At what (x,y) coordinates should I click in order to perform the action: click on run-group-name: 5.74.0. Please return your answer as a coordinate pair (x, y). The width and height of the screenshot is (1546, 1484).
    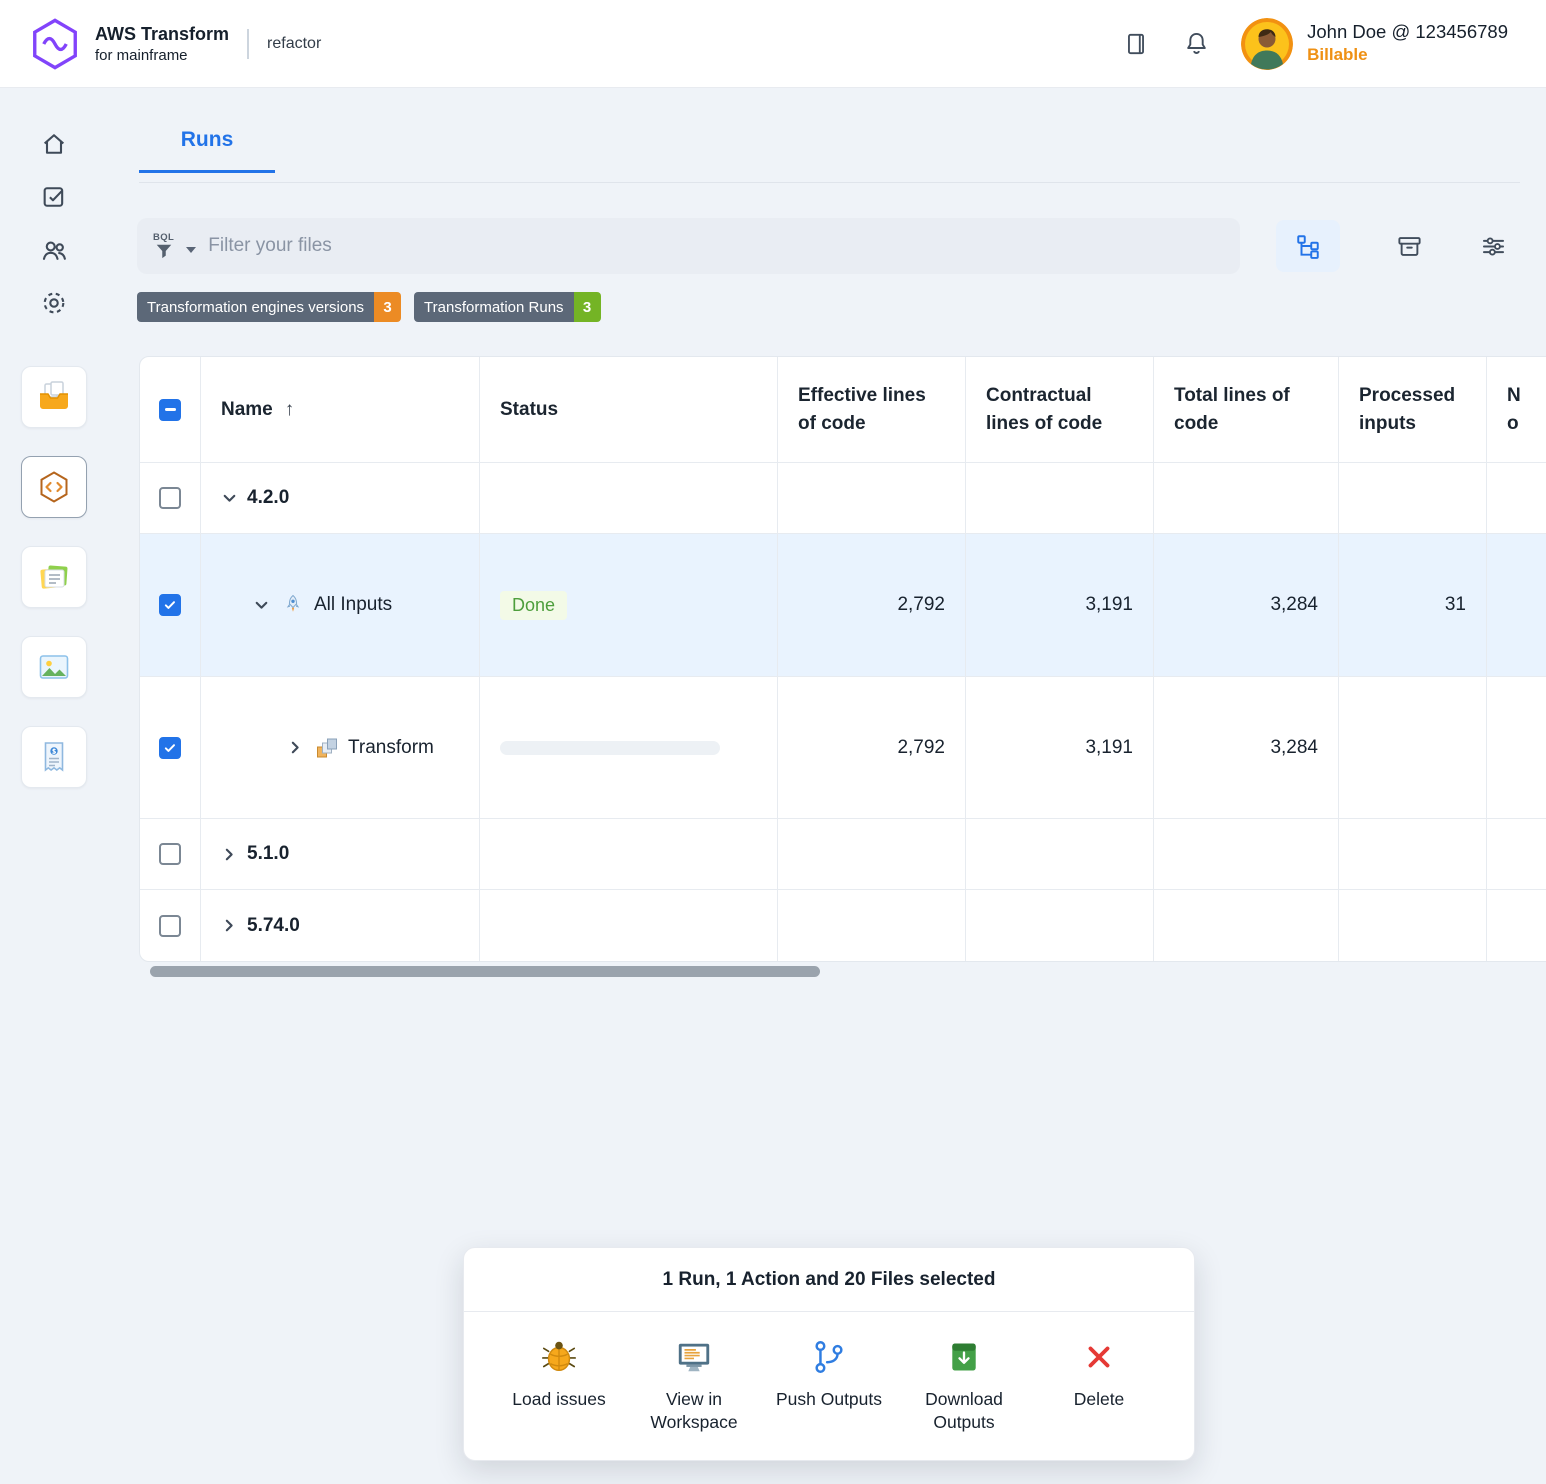
    Looking at the image, I should click on (273, 925).